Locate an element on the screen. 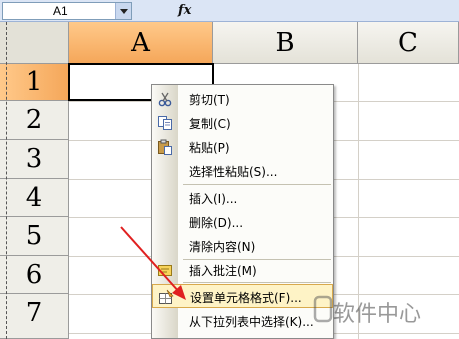 The height and width of the screenshot is (339, 459). paste-icon is located at coordinates (165, 147).